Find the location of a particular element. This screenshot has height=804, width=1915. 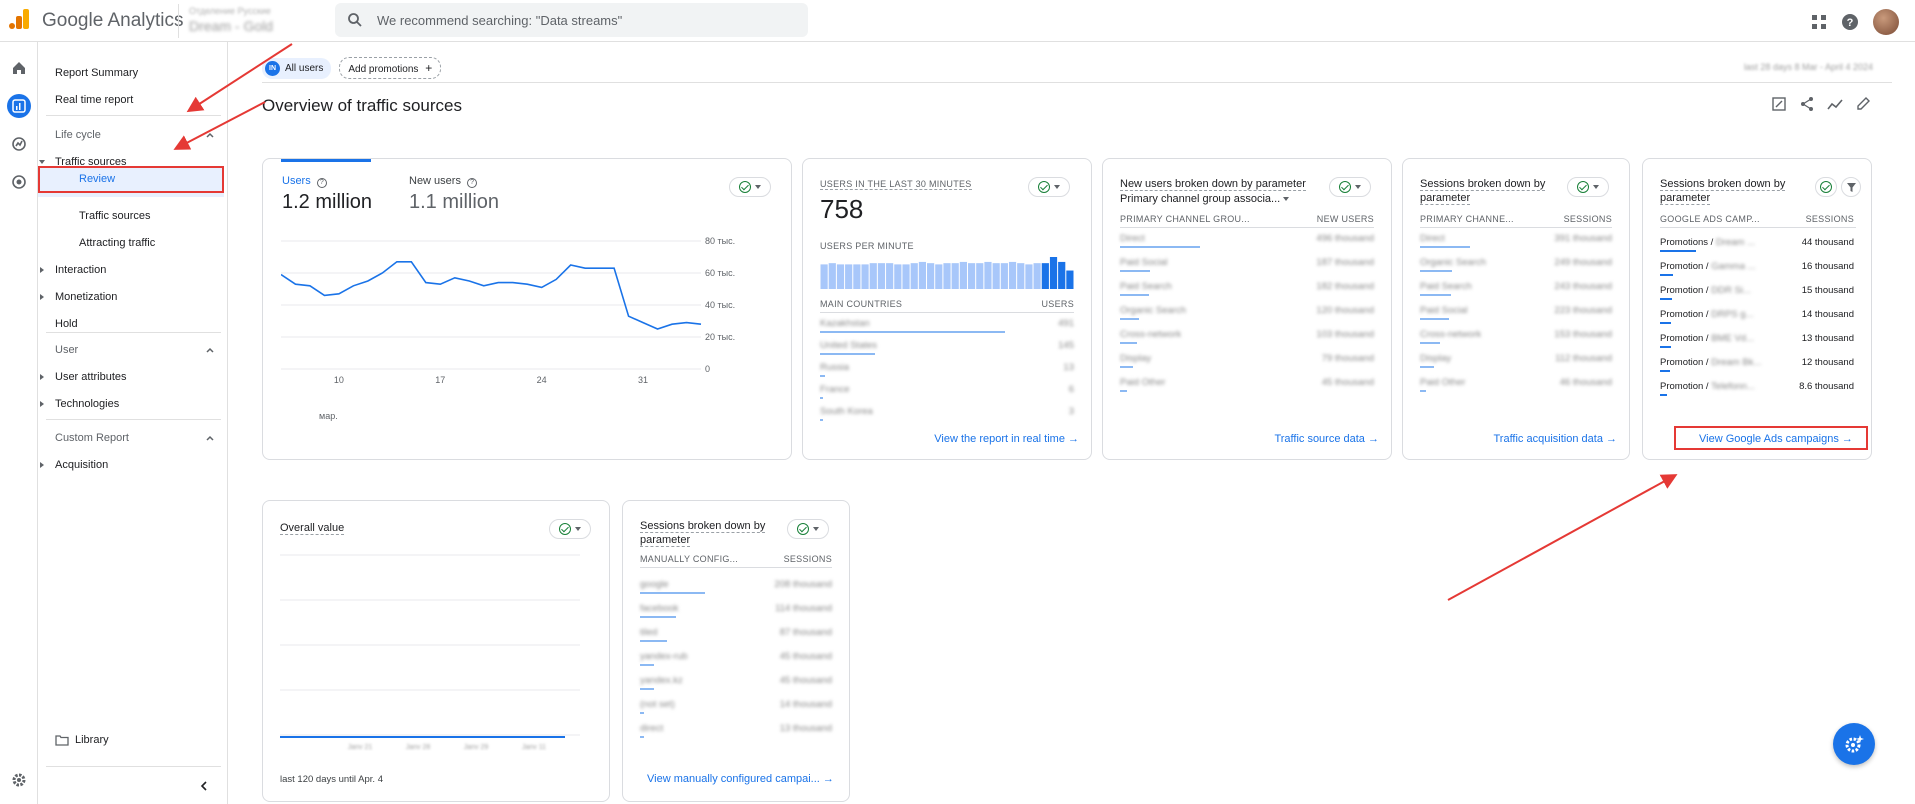

y-tick-label: 60 тыс. is located at coordinates (720, 273).